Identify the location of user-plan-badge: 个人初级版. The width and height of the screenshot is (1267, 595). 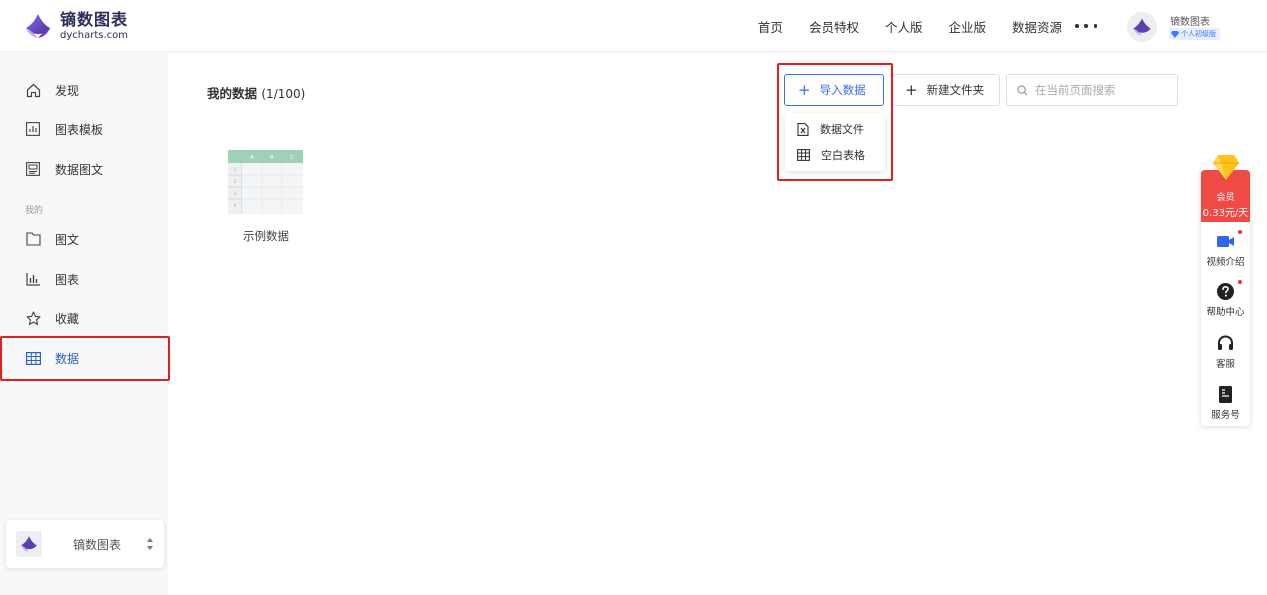
(1194, 34).